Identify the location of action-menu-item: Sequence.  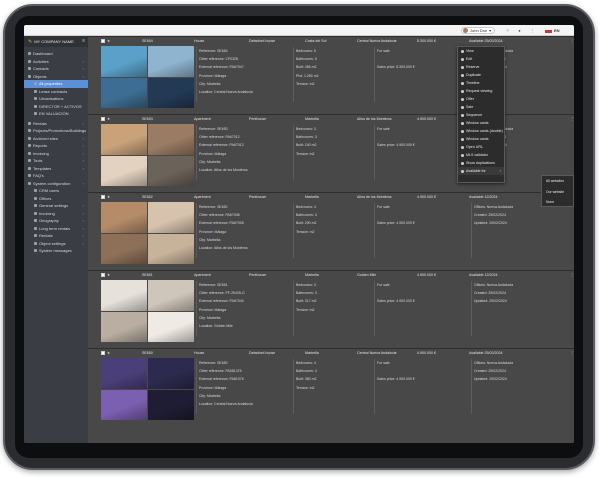
(481, 115).